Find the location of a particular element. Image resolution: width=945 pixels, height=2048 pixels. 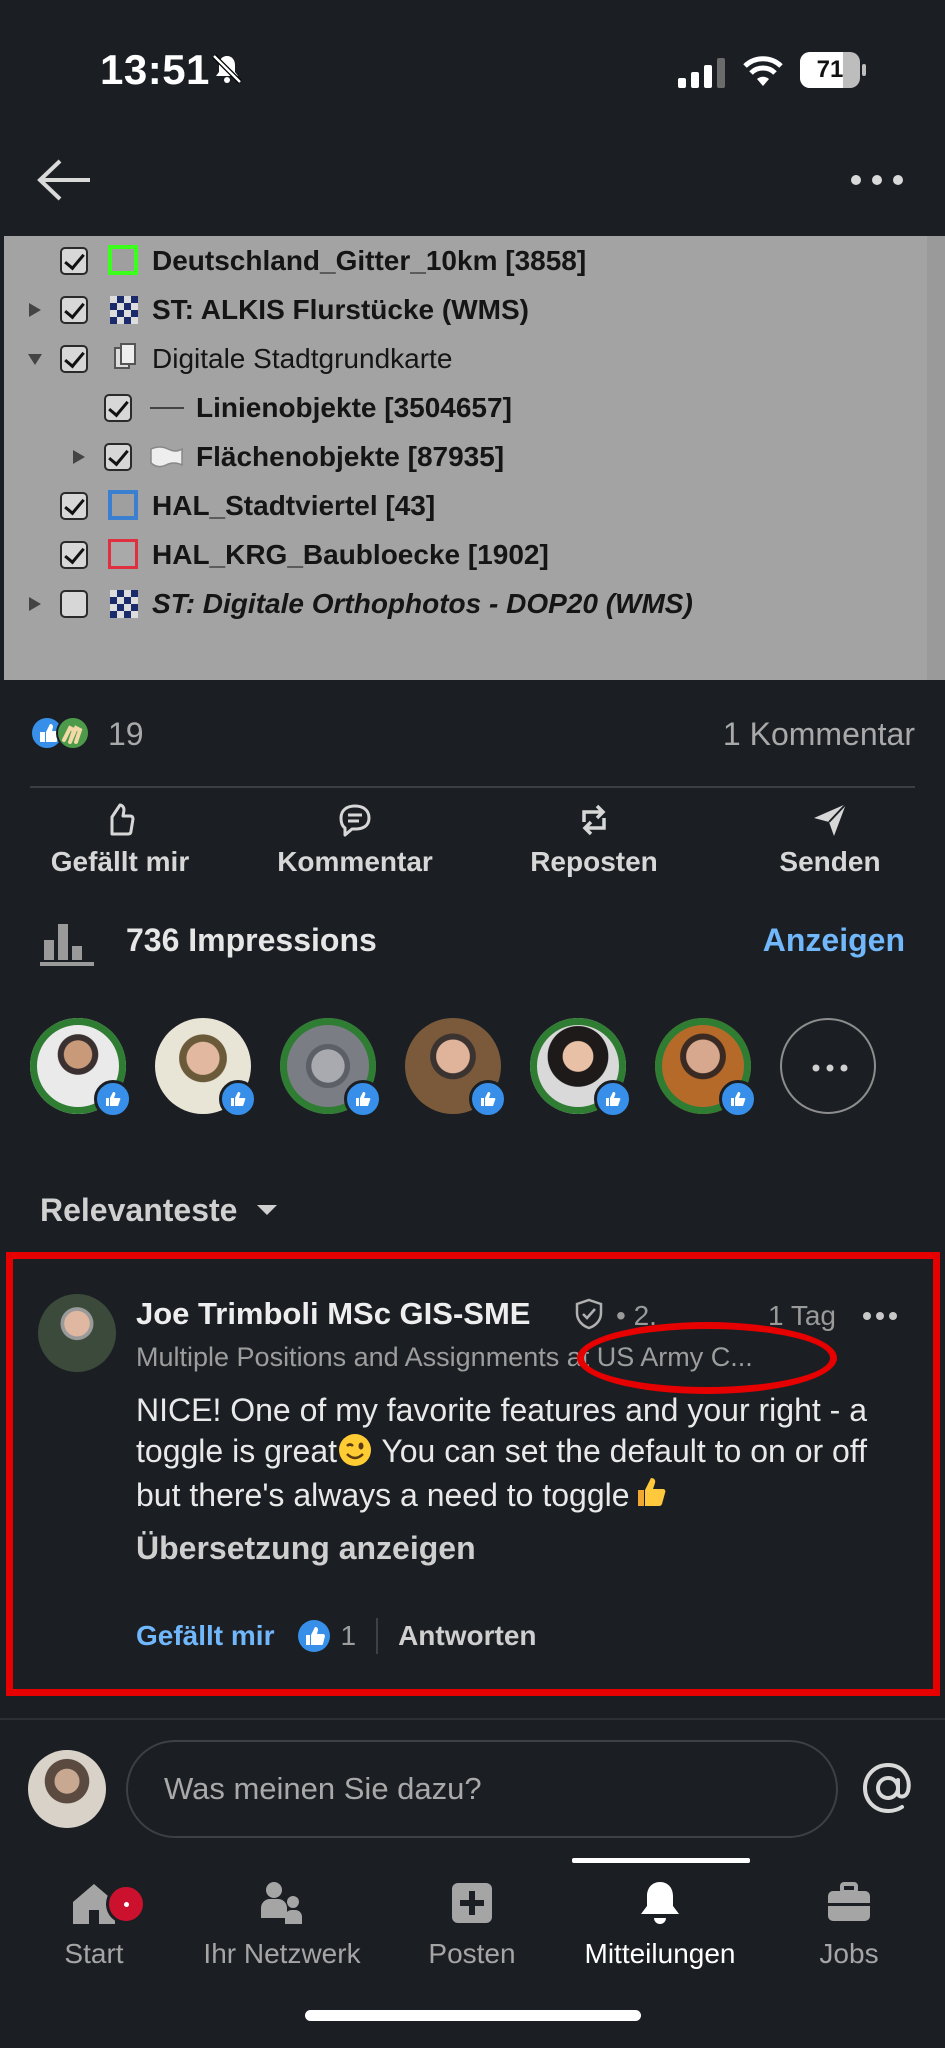

more-dots-icon is located at coordinates (830, 1068).